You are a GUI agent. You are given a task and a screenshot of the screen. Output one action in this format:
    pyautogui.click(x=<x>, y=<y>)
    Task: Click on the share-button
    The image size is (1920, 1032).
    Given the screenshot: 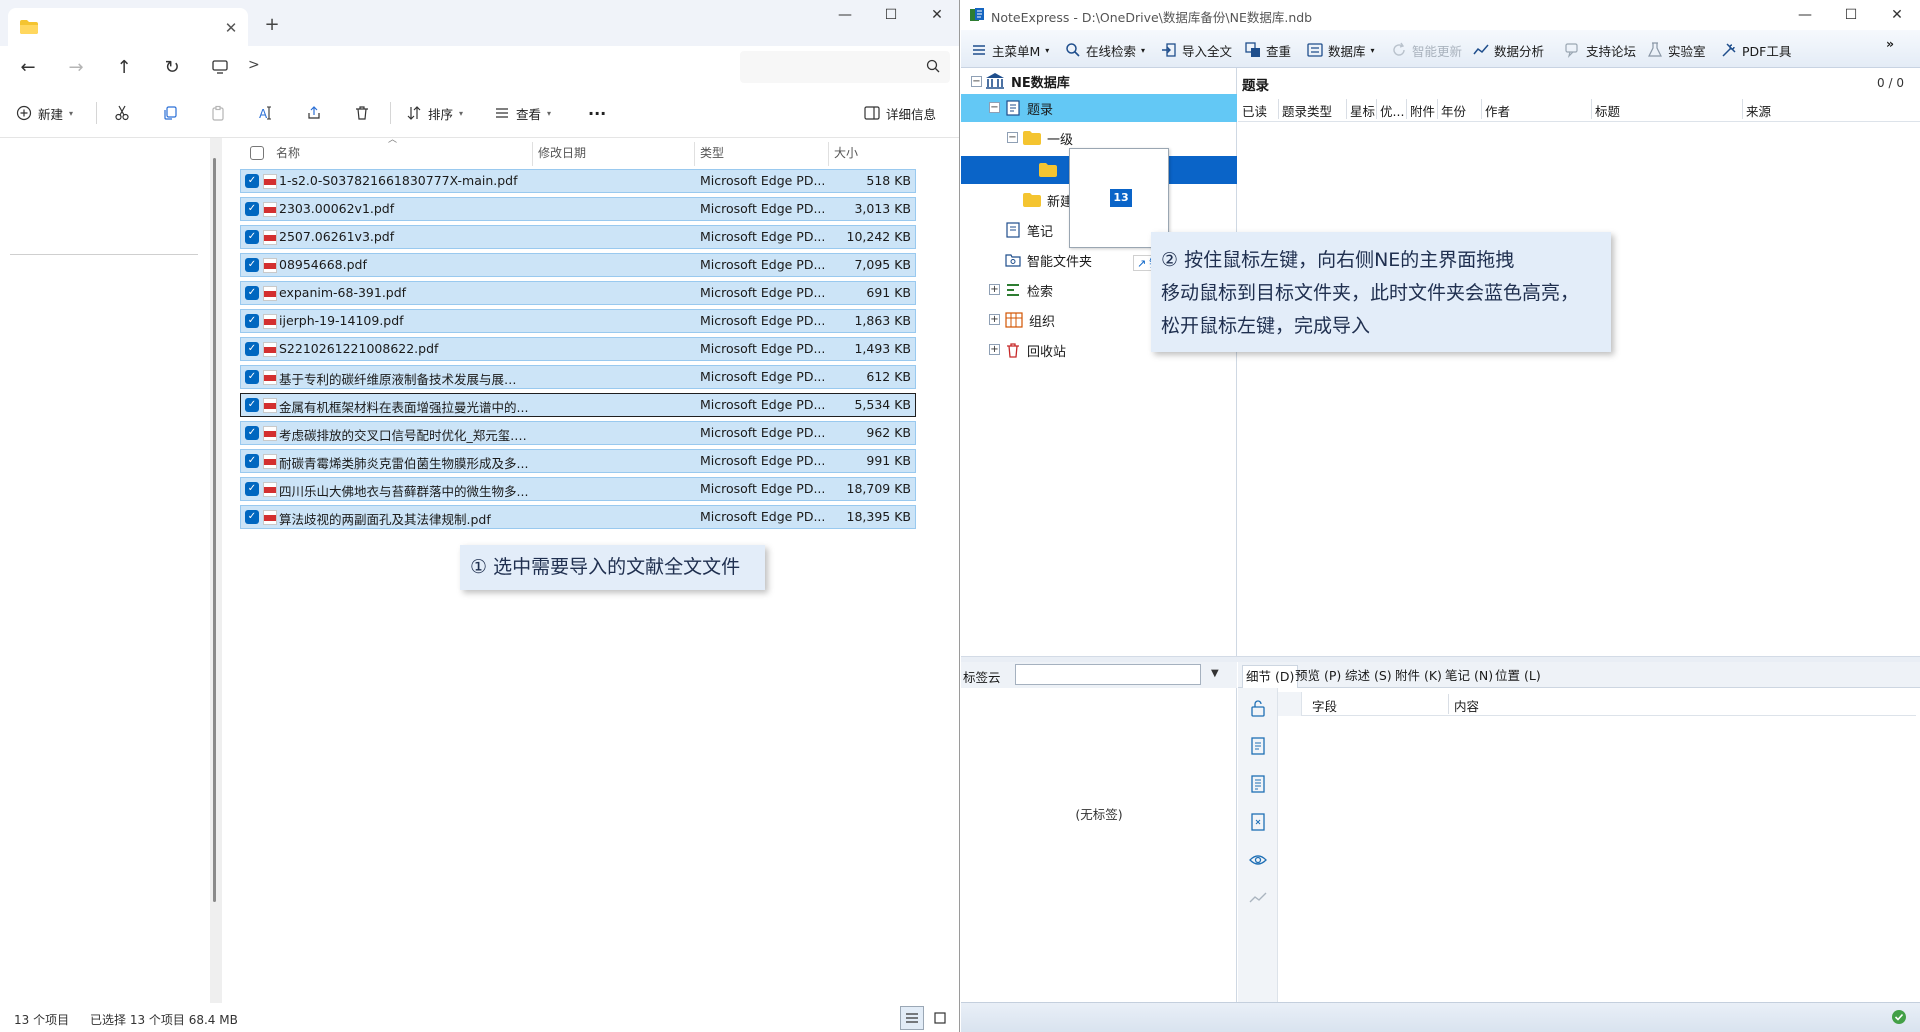 What is the action you would take?
    pyautogui.click(x=314, y=113)
    